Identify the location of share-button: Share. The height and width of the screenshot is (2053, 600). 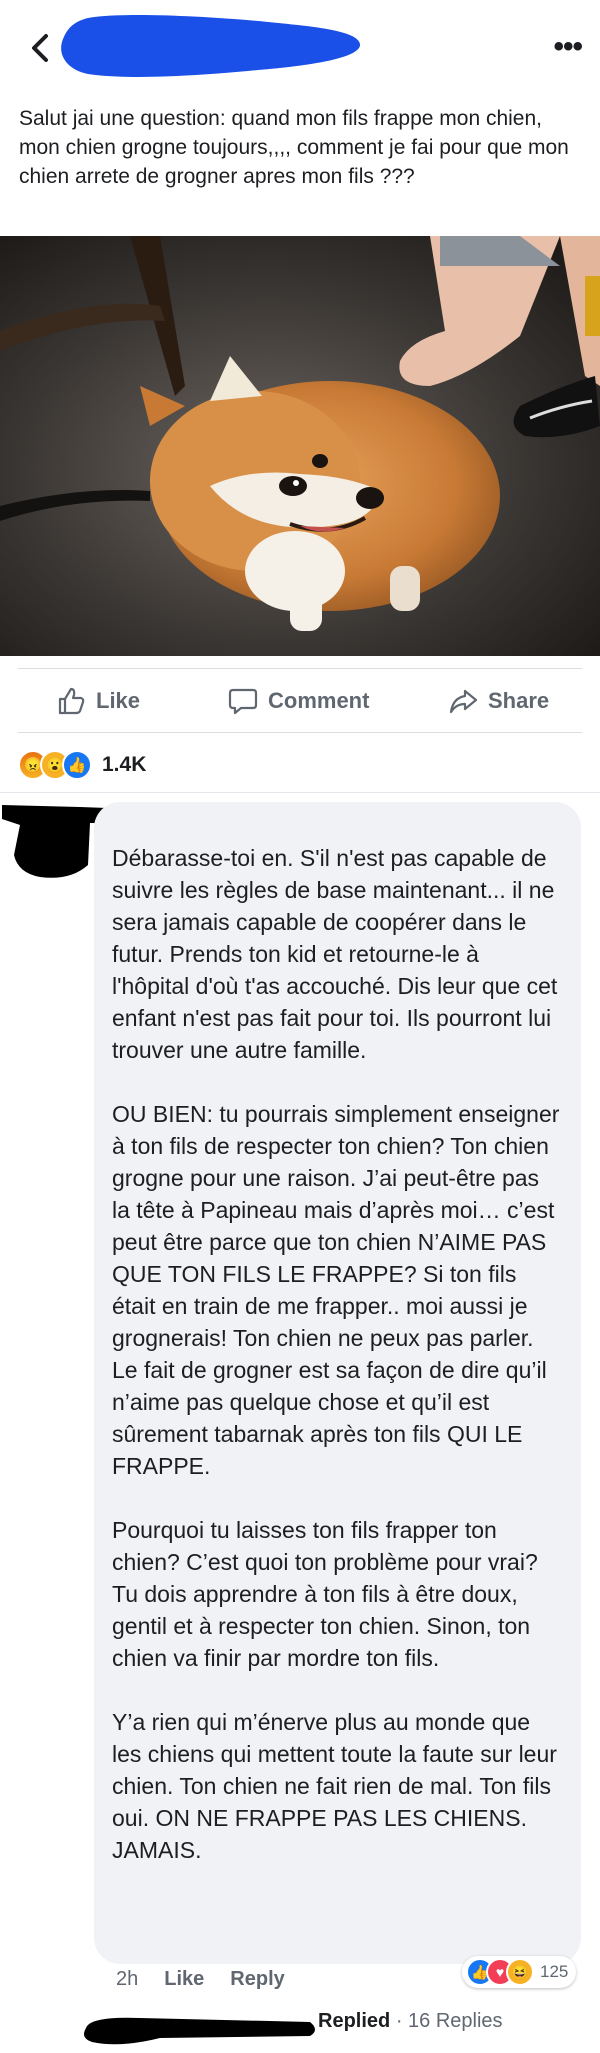
(498, 701).